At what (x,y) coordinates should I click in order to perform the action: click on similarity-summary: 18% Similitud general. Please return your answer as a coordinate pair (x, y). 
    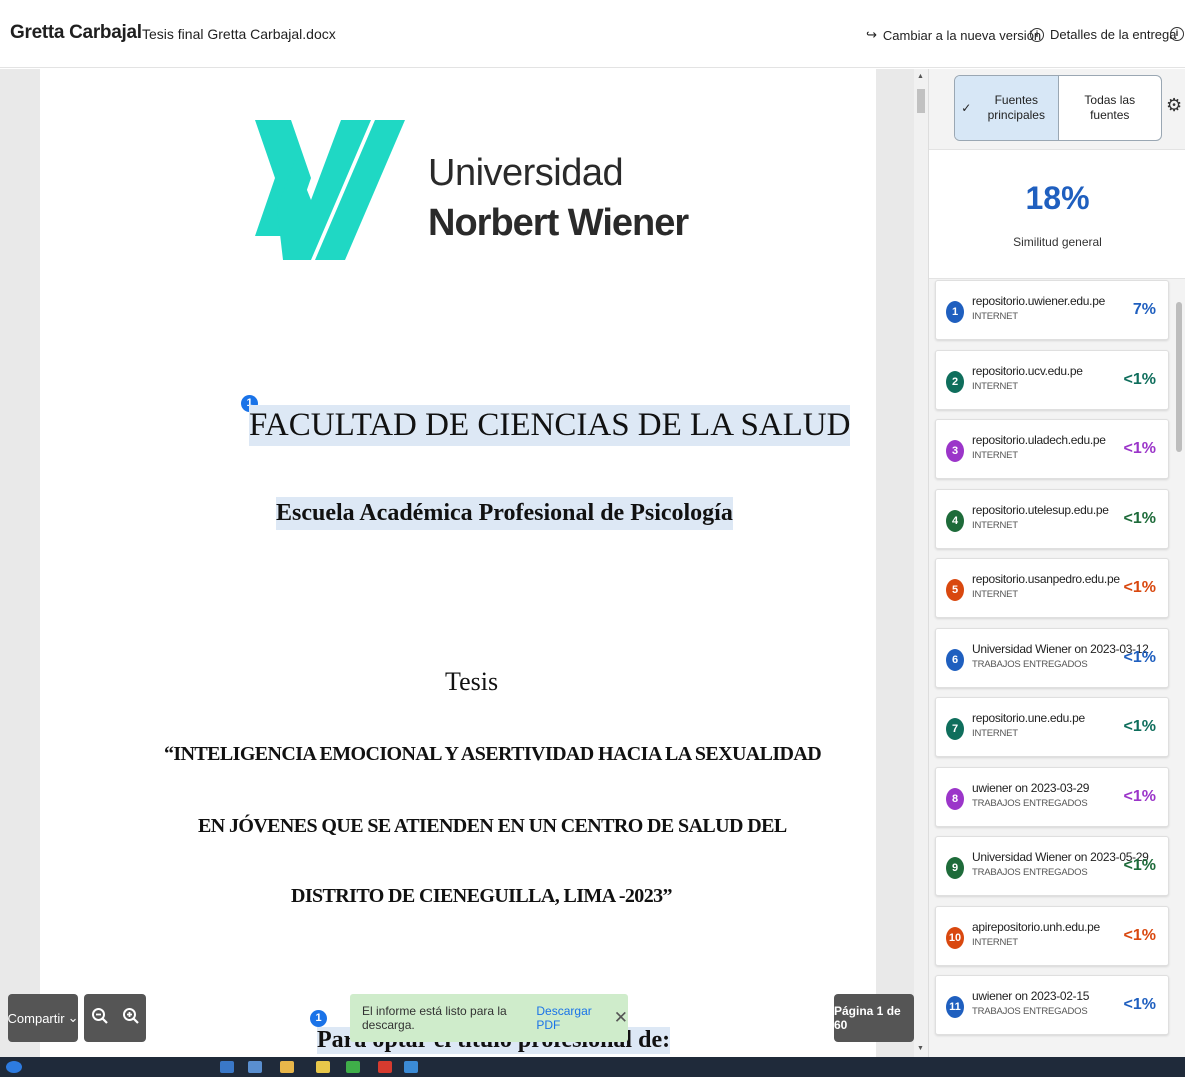
    Looking at the image, I should click on (1057, 214).